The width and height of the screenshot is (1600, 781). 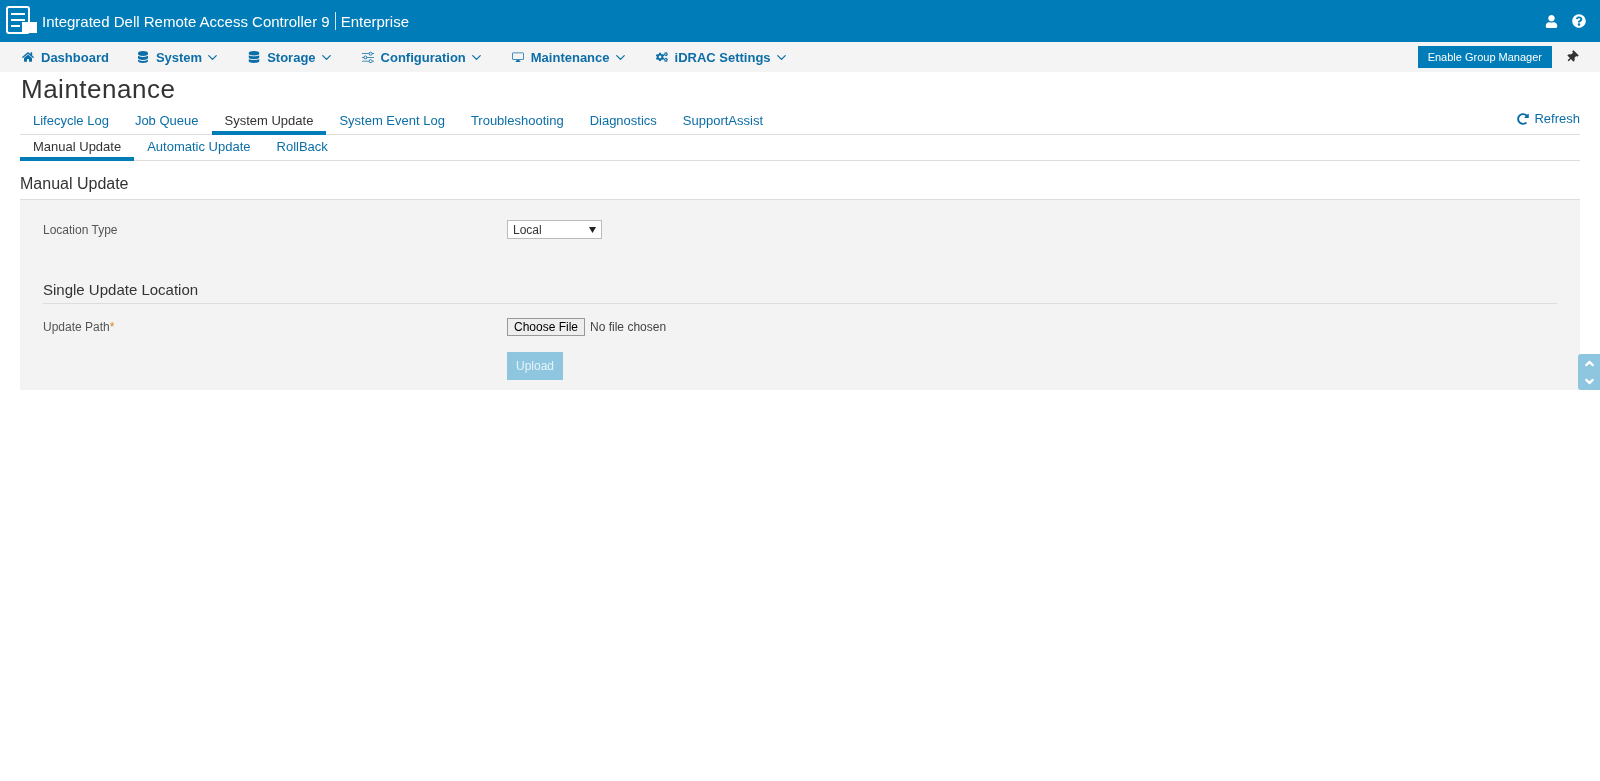 What do you see at coordinates (79, 327) in the screenshot?
I see `field-label: Update Path*` at bounding box center [79, 327].